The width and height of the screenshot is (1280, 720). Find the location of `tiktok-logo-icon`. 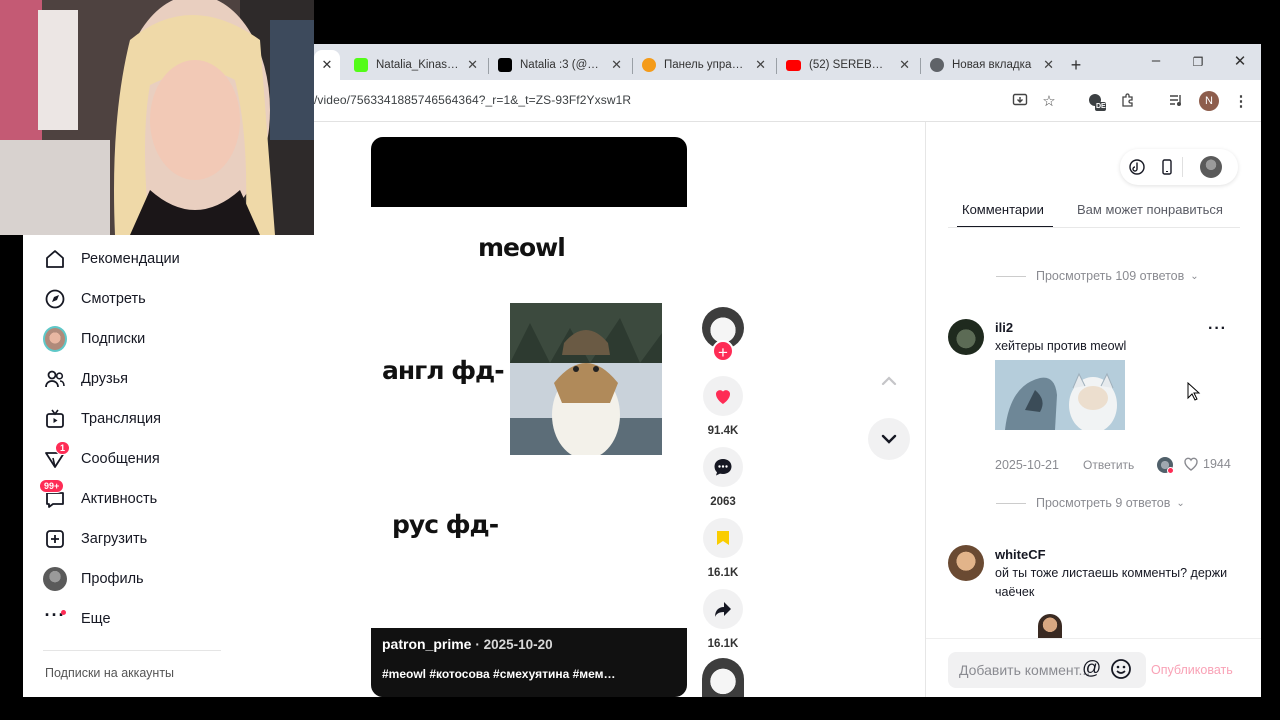

tiktok-logo-icon is located at coordinates (1137, 167).